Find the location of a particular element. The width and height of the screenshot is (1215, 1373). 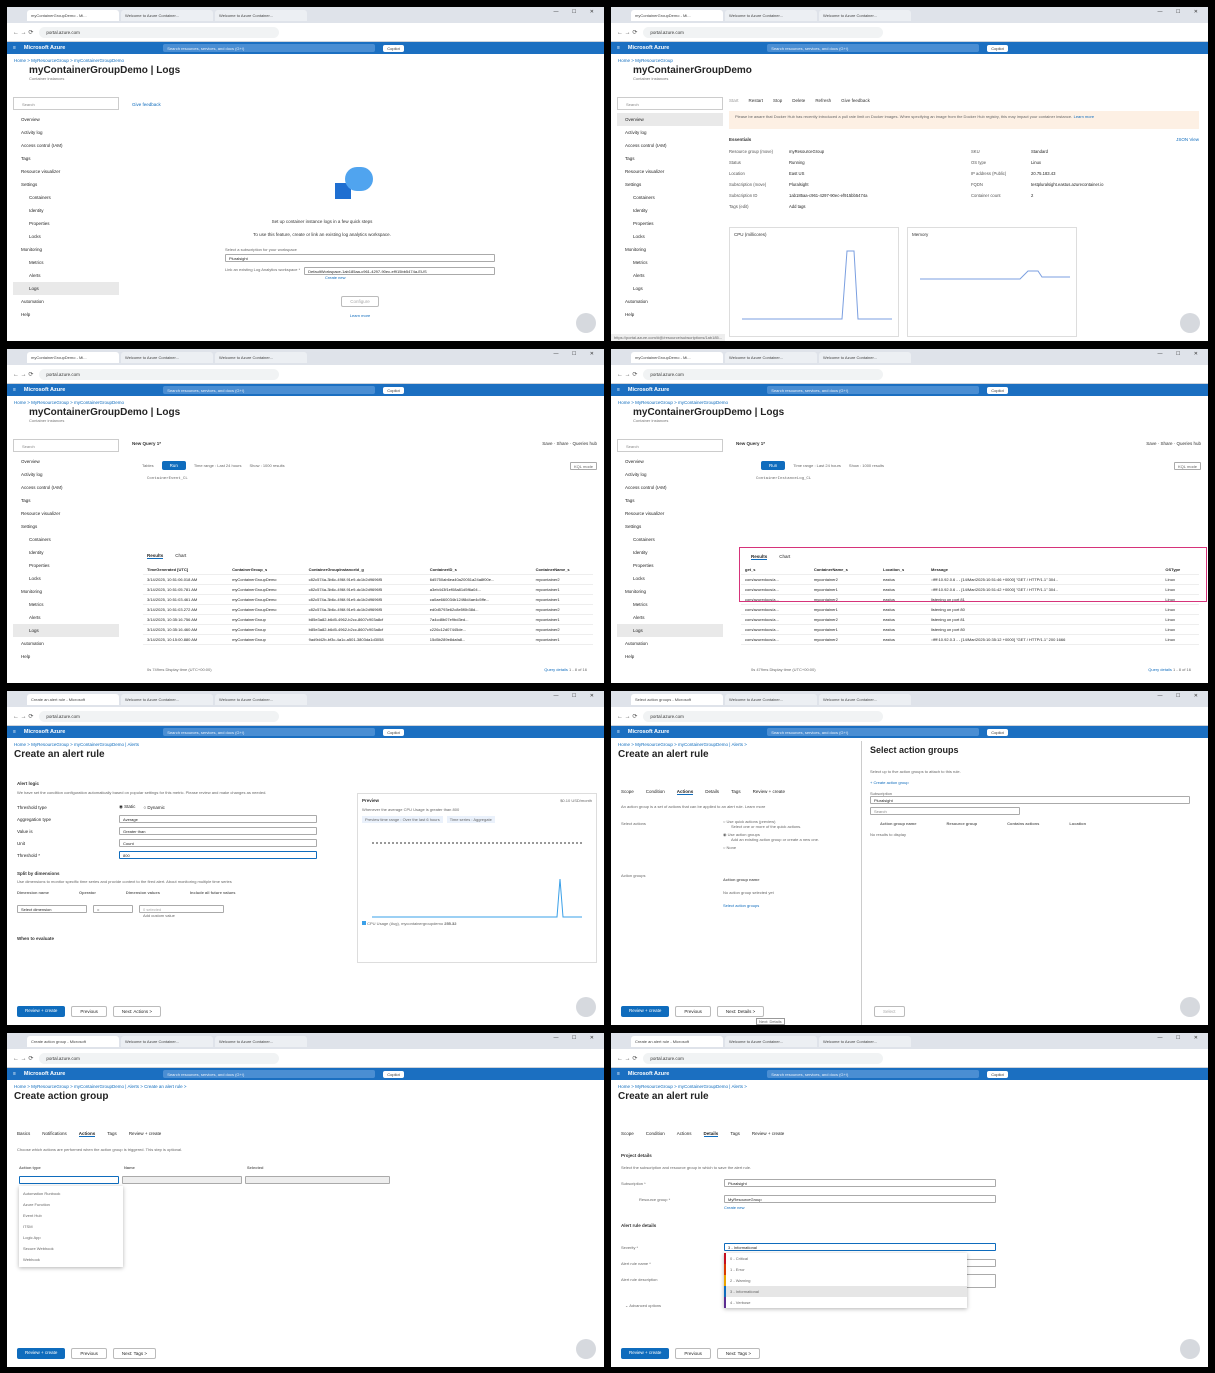

column-header: TimeGenerated [UTC] is located at coordinates (186, 570).